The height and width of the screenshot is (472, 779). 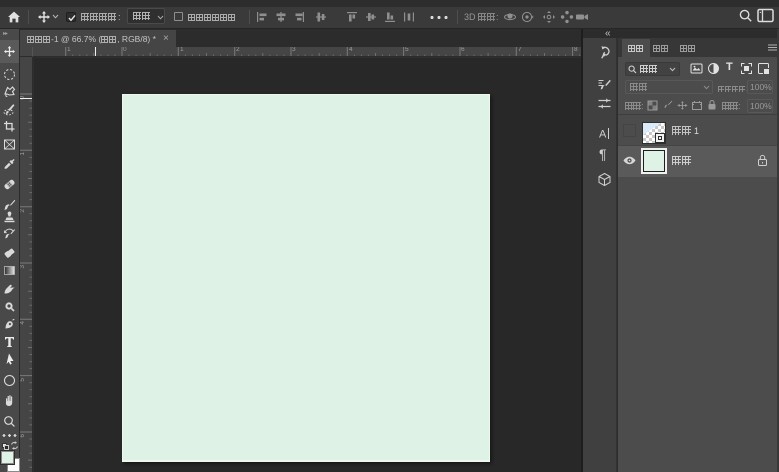 I want to click on svg-text: A, so click(x=603, y=135).